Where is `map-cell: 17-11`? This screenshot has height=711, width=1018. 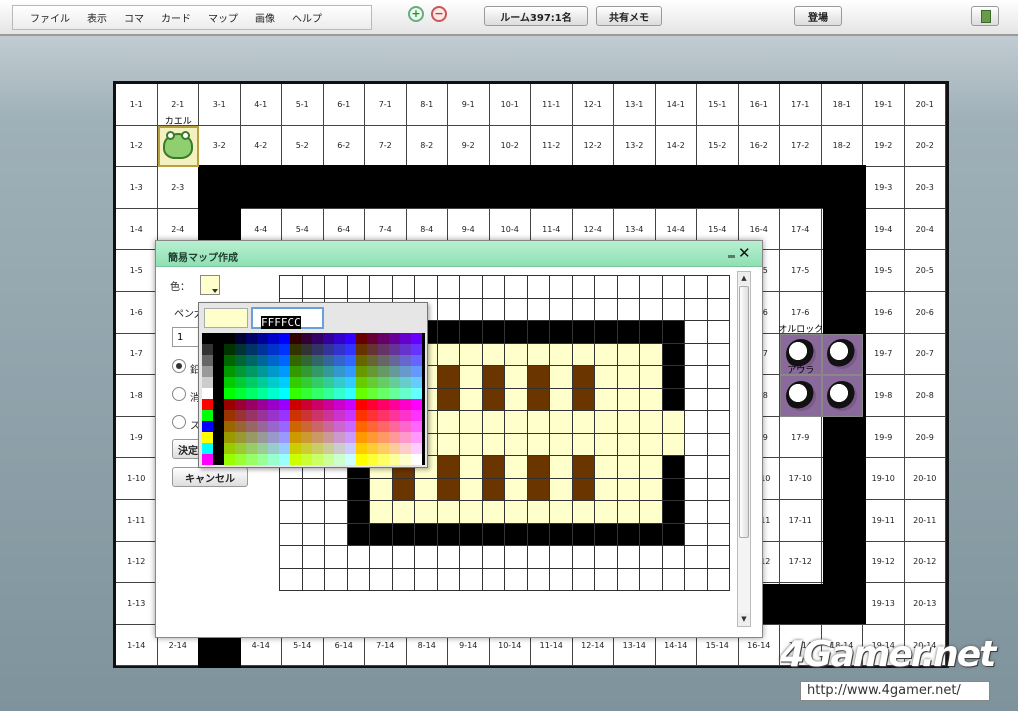 map-cell: 17-11 is located at coordinates (801, 521).